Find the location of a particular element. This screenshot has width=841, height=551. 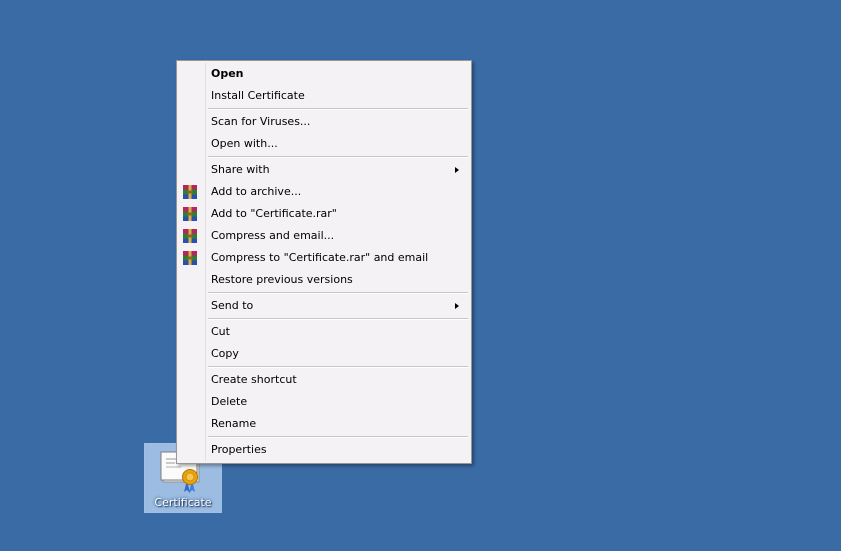

menu-item-copy: Copy is located at coordinates (324, 354).